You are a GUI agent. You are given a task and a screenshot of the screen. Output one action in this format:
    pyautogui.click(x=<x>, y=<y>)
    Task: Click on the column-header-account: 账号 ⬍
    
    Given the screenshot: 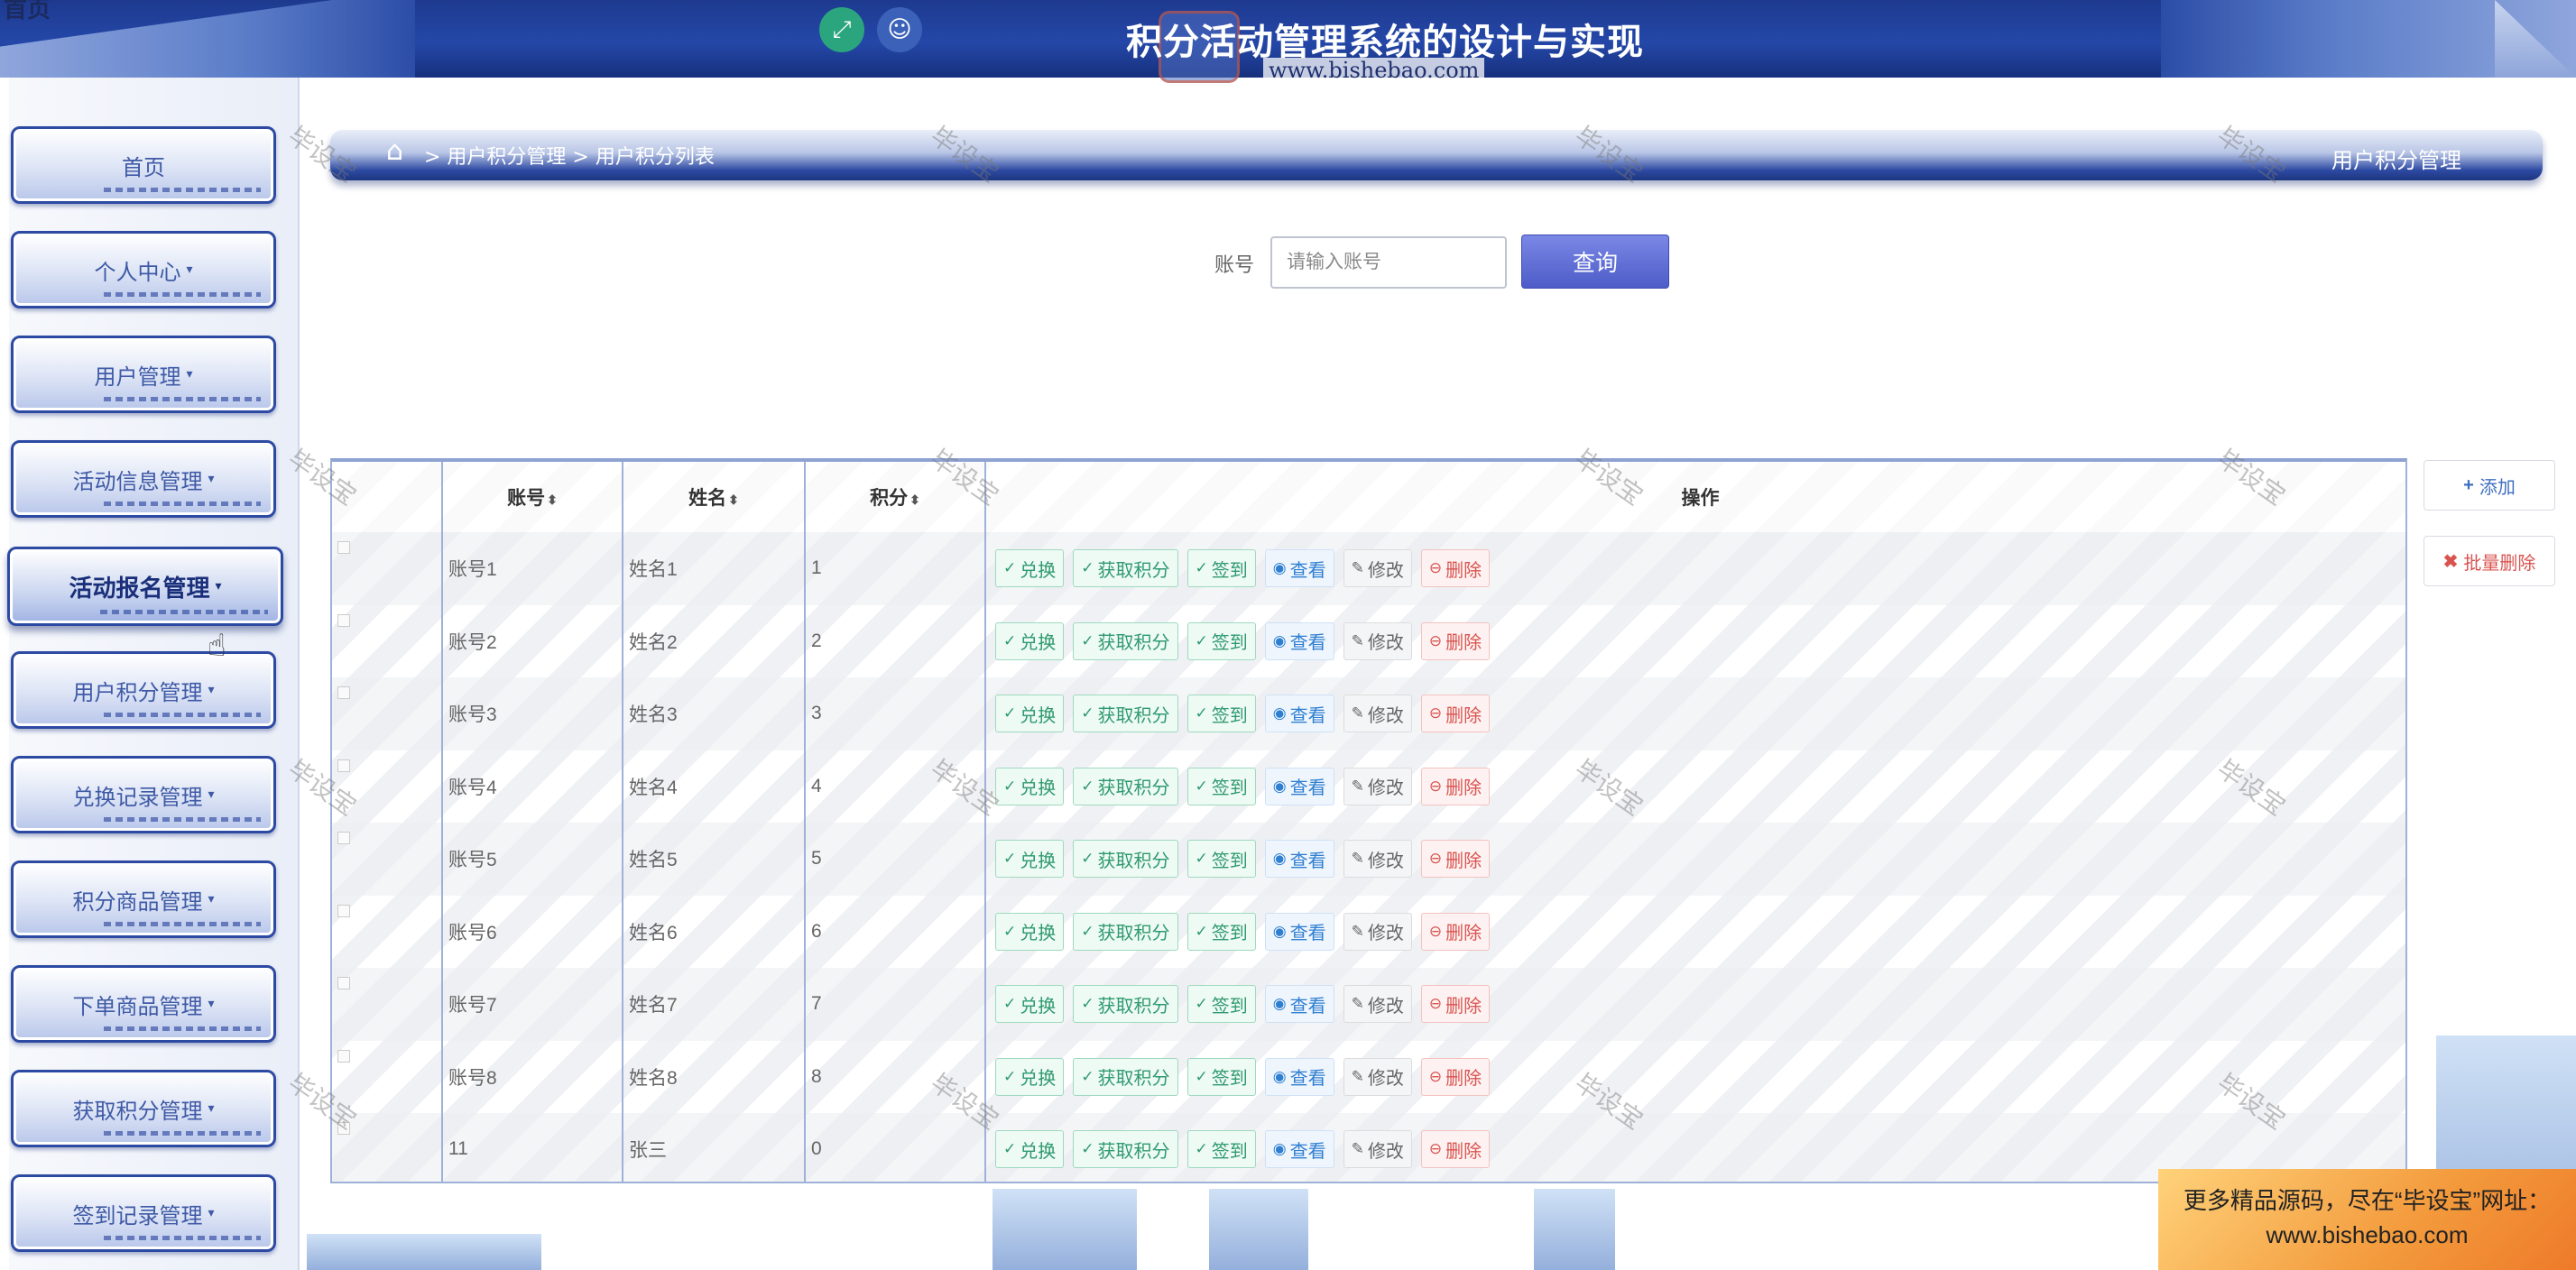 What is the action you would take?
    pyautogui.click(x=532, y=497)
    